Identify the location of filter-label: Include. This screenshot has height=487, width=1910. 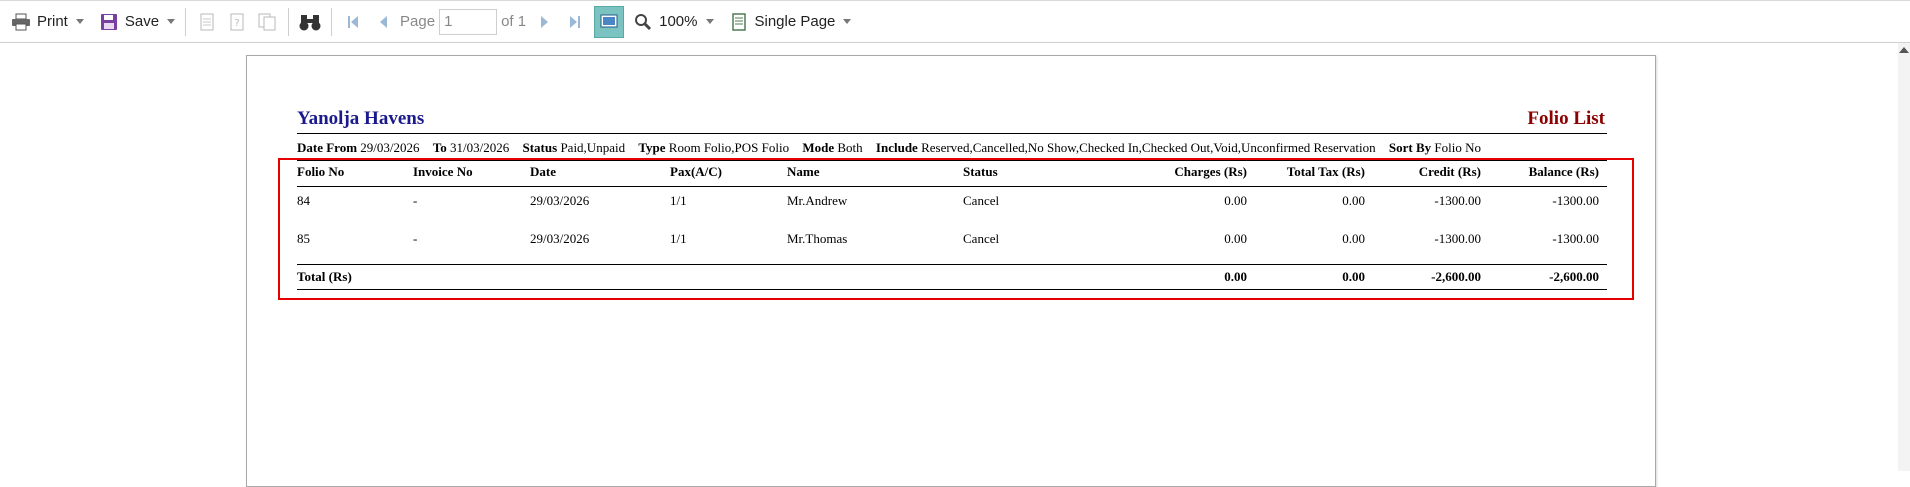
(896, 147).